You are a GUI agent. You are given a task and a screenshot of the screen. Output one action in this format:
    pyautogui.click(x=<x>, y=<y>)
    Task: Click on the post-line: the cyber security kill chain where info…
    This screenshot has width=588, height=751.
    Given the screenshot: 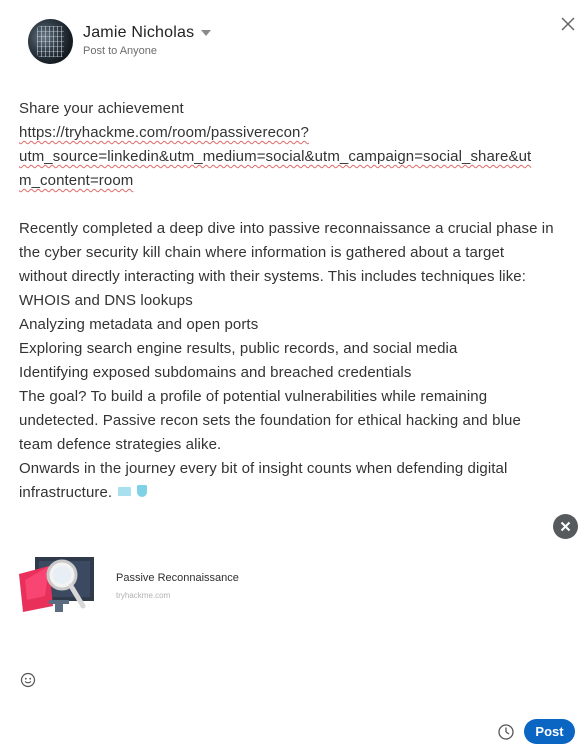 What is the action you would take?
    pyautogui.click(x=262, y=252)
    